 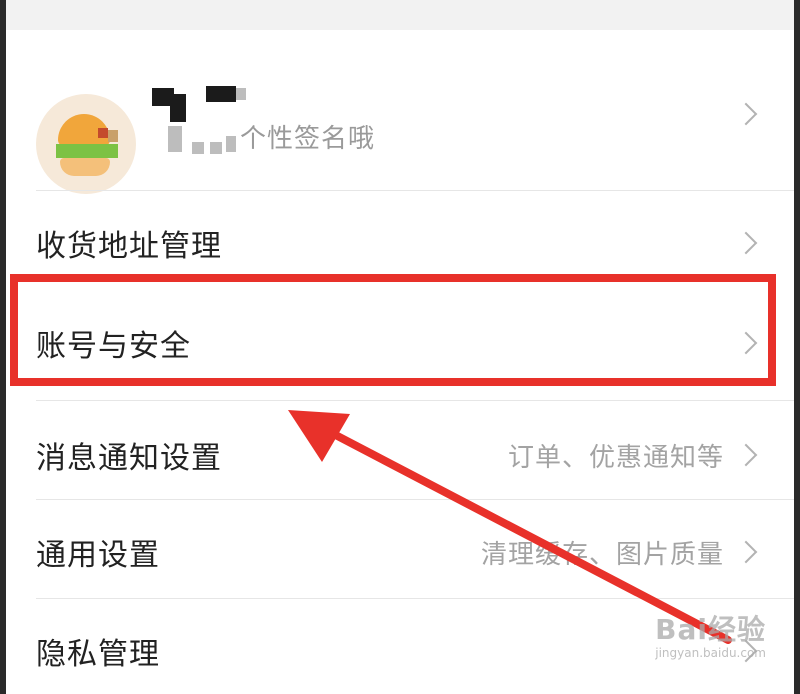 What do you see at coordinates (129, 246) in the screenshot?
I see `menu-item-label: 收货地址管理` at bounding box center [129, 246].